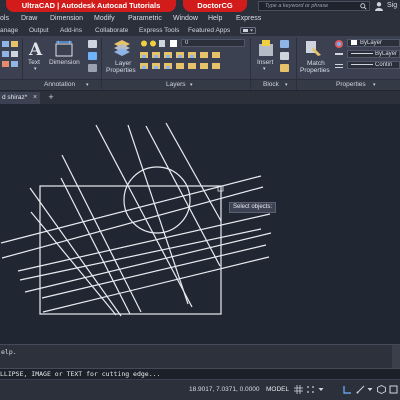 The image size is (400, 400). I want to click on circle-entity, so click(157, 200).